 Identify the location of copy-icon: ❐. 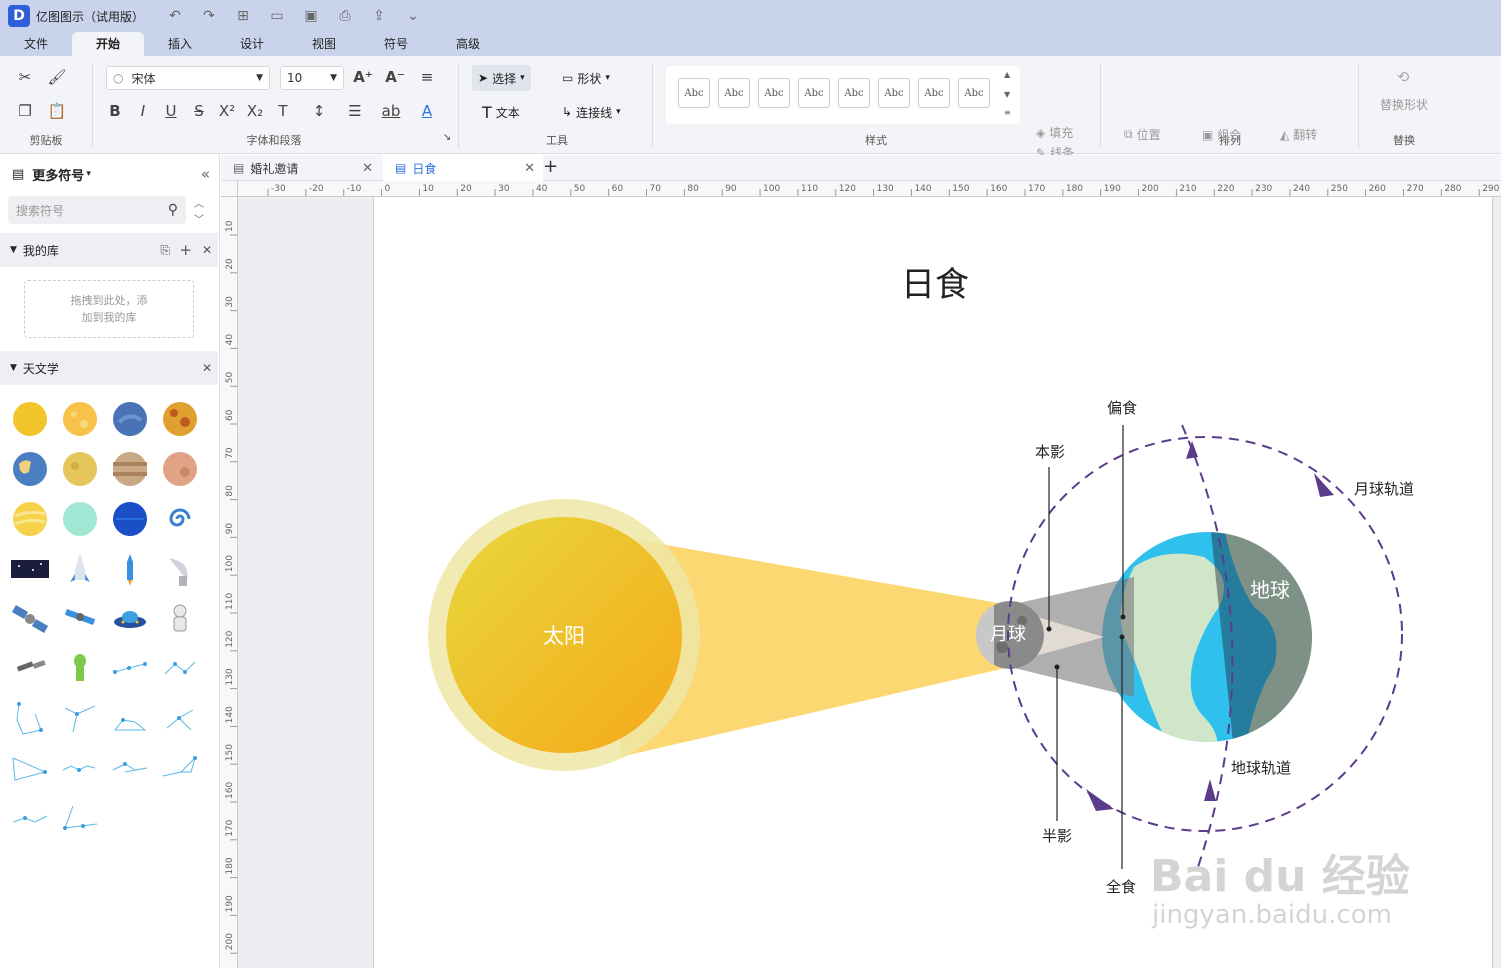
(25, 111).